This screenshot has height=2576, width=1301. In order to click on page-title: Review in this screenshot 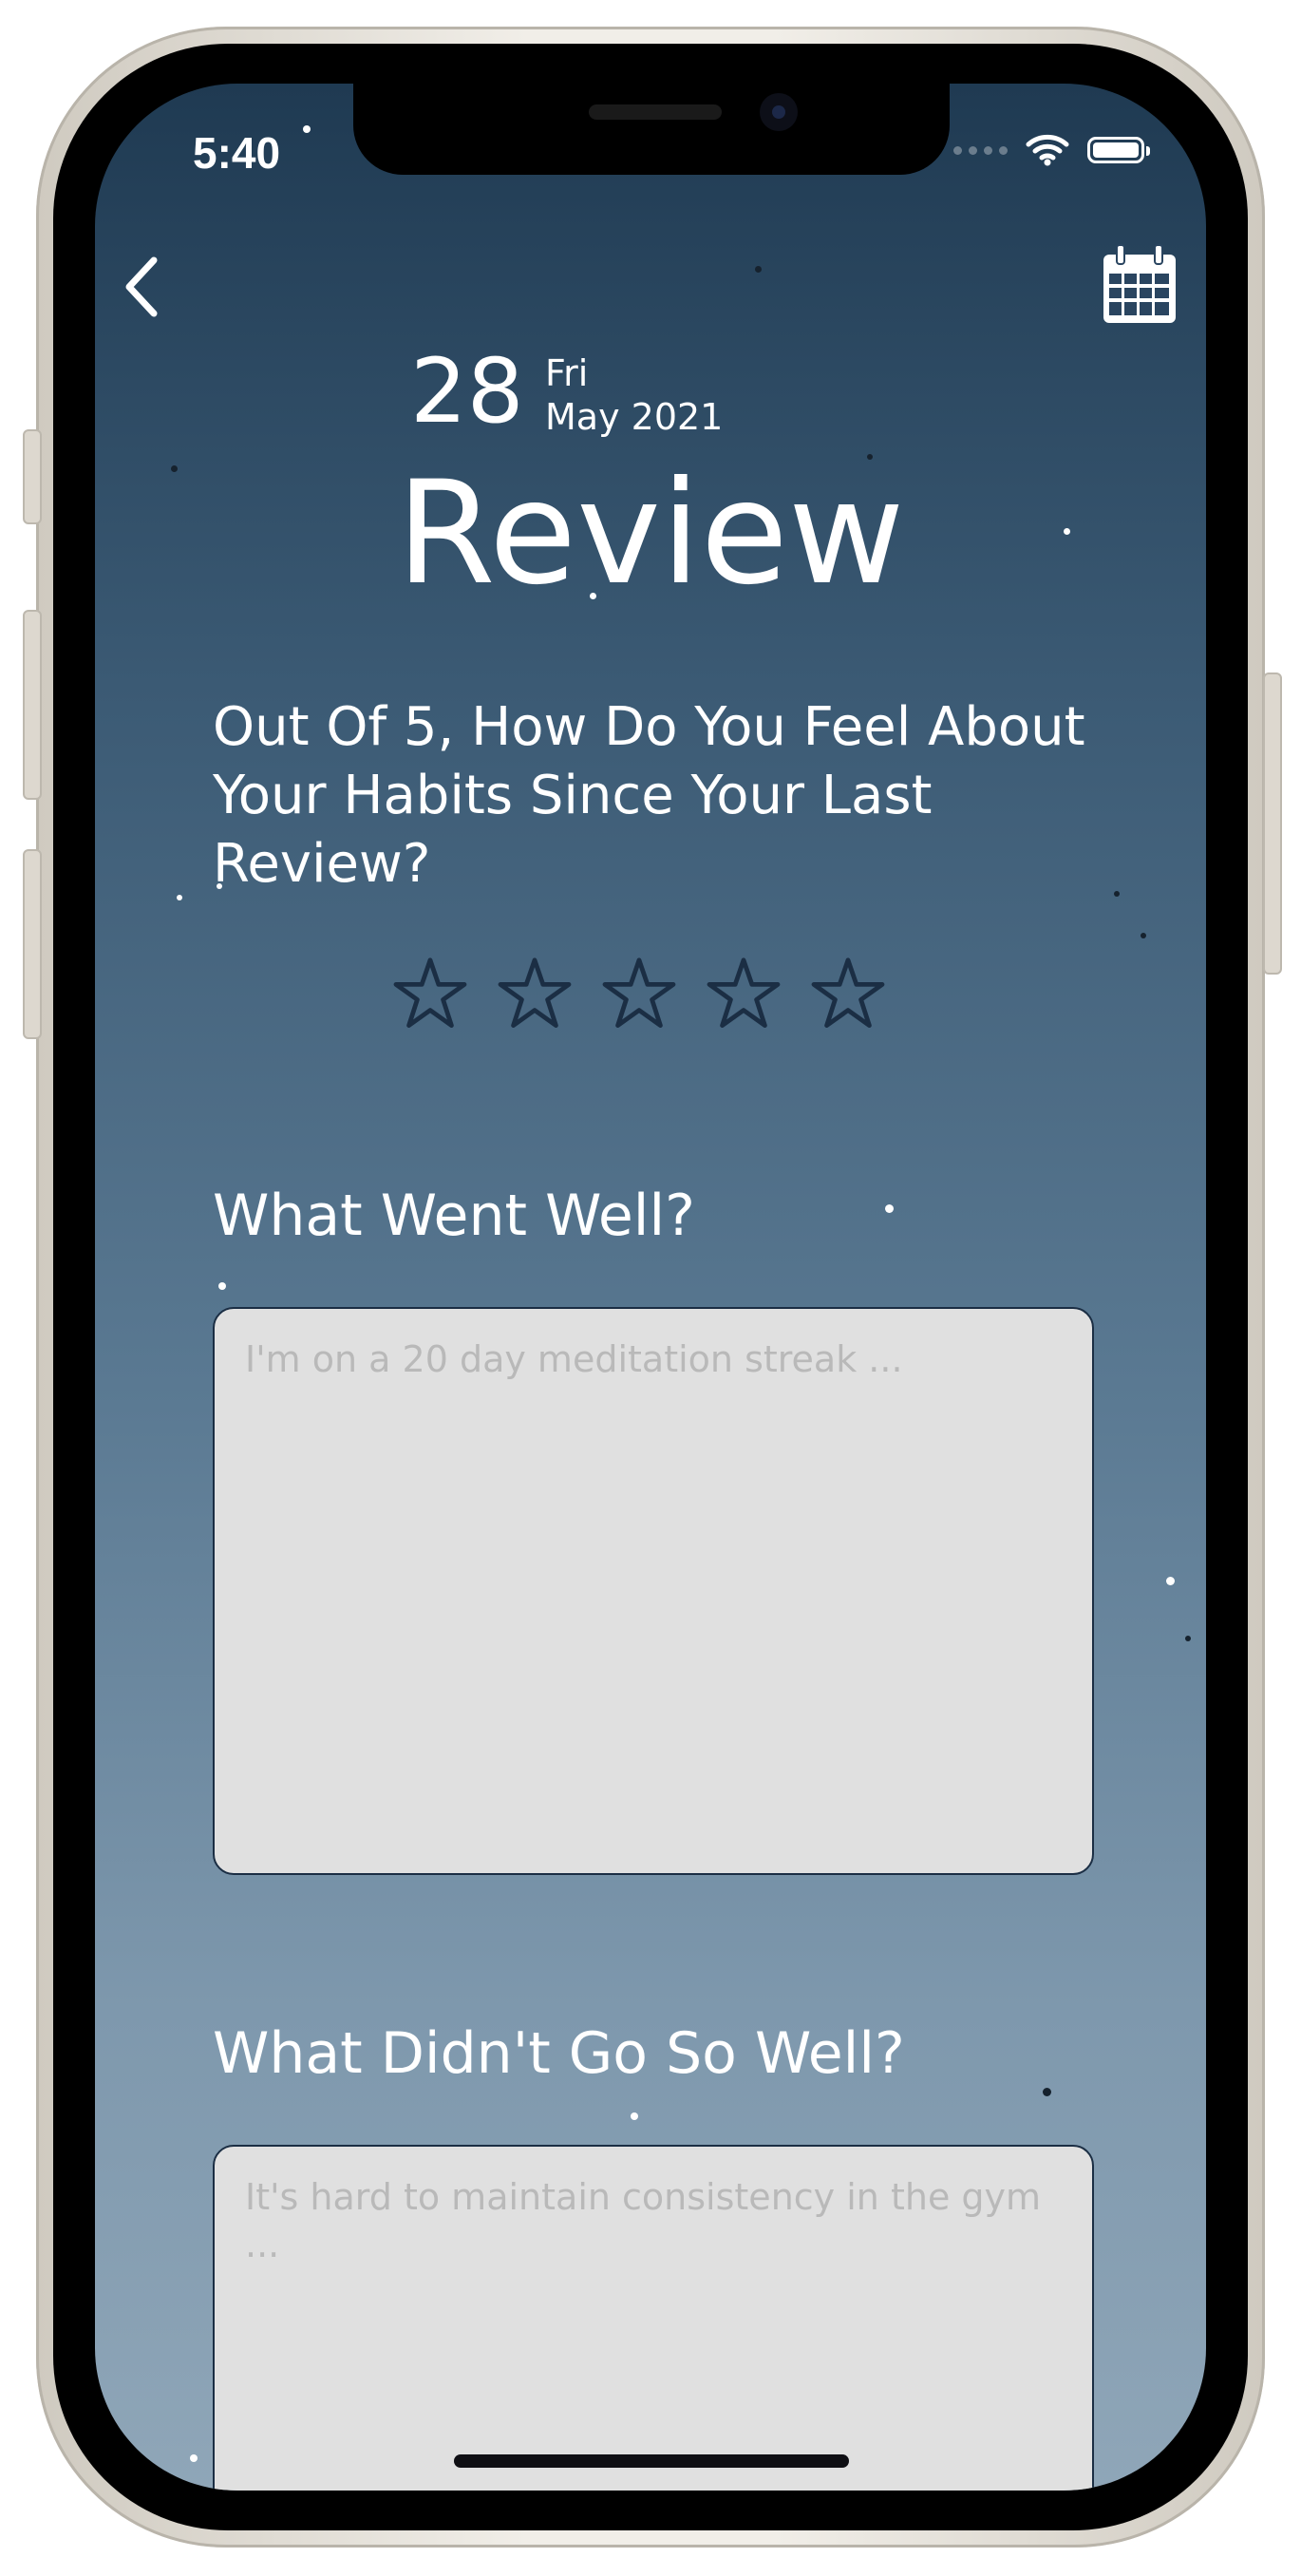, I will do `click(650, 533)`.